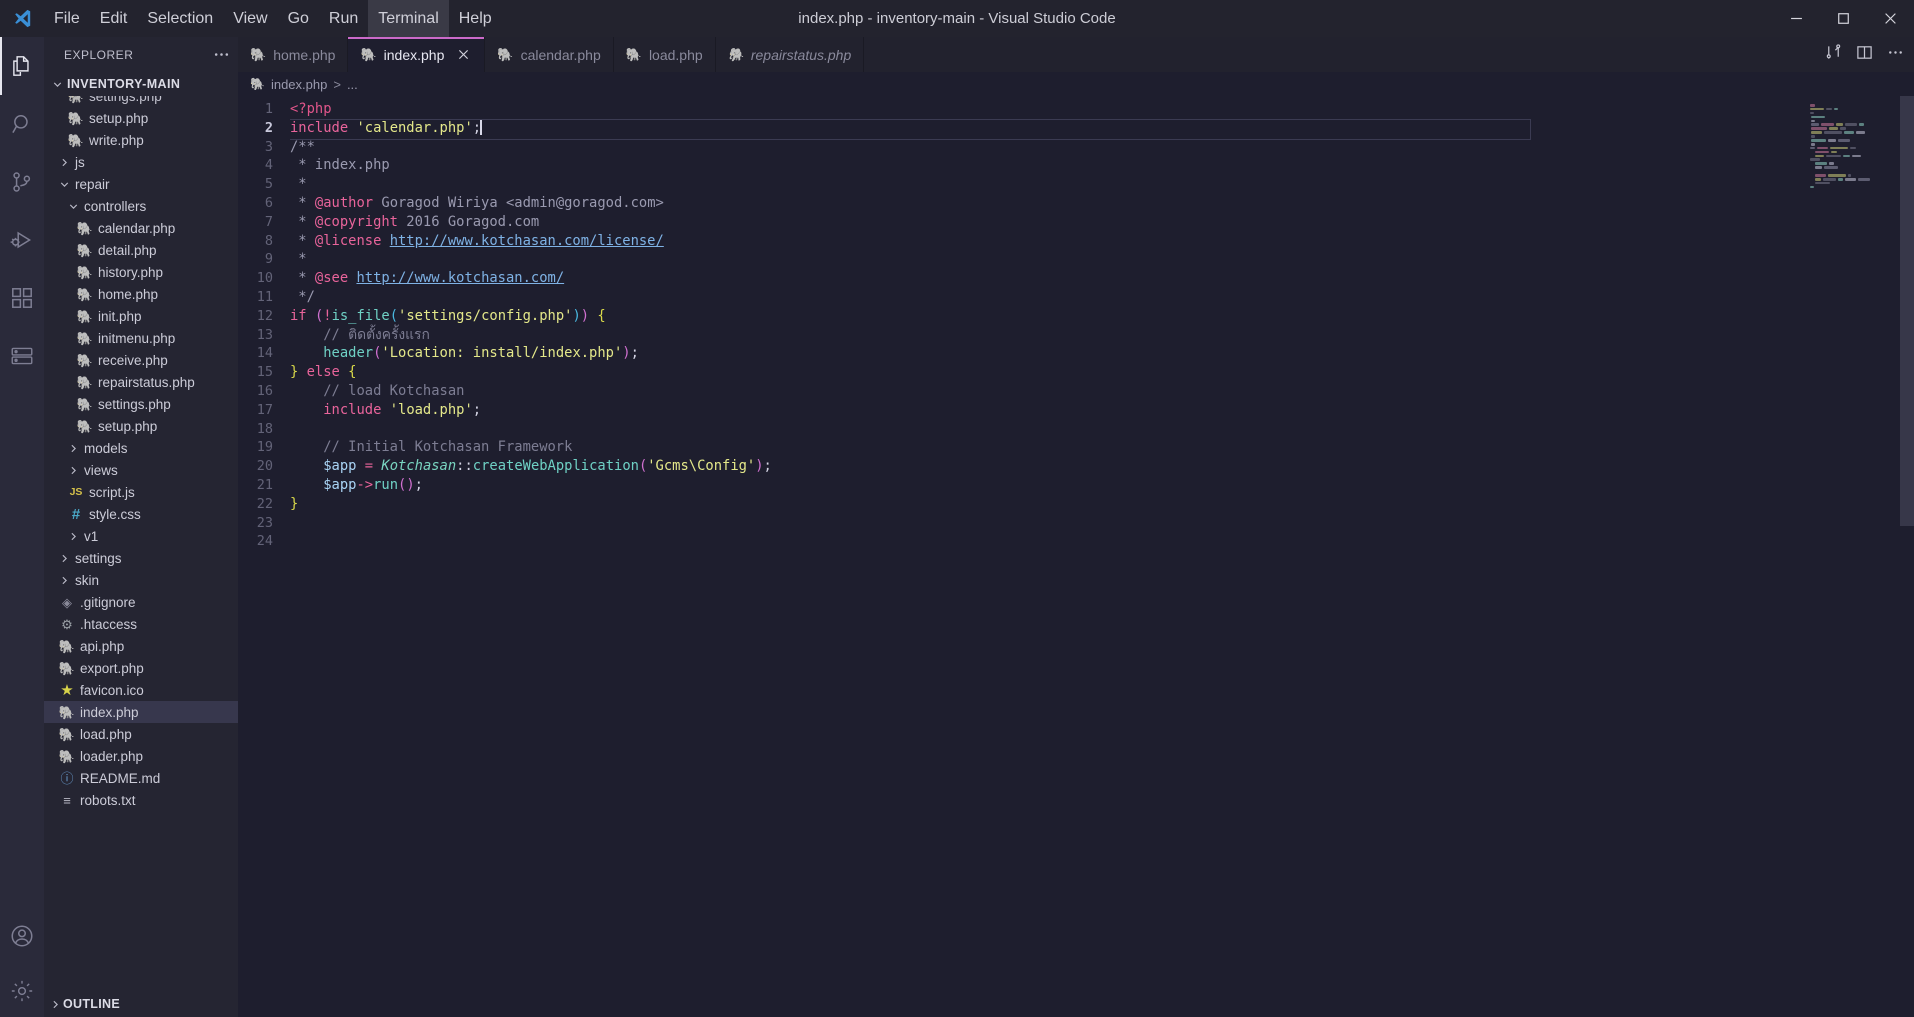 Image resolution: width=1914 pixels, height=1017 pixels. Describe the element at coordinates (1102, 353) in the screenshot. I see `code-line: header('Location: install/index.php');` at that location.